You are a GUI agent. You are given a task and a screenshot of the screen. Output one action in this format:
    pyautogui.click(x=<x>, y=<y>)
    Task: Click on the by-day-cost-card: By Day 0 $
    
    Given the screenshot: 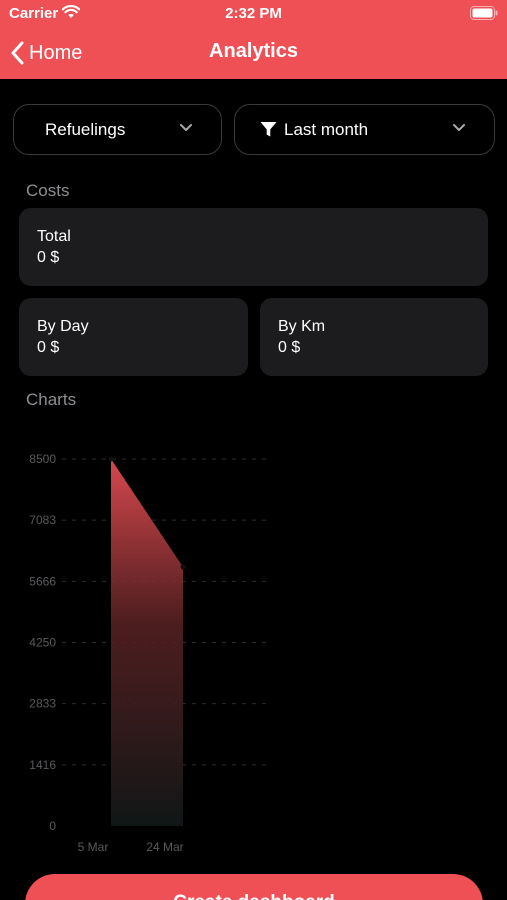 What is the action you would take?
    pyautogui.click(x=133, y=337)
    